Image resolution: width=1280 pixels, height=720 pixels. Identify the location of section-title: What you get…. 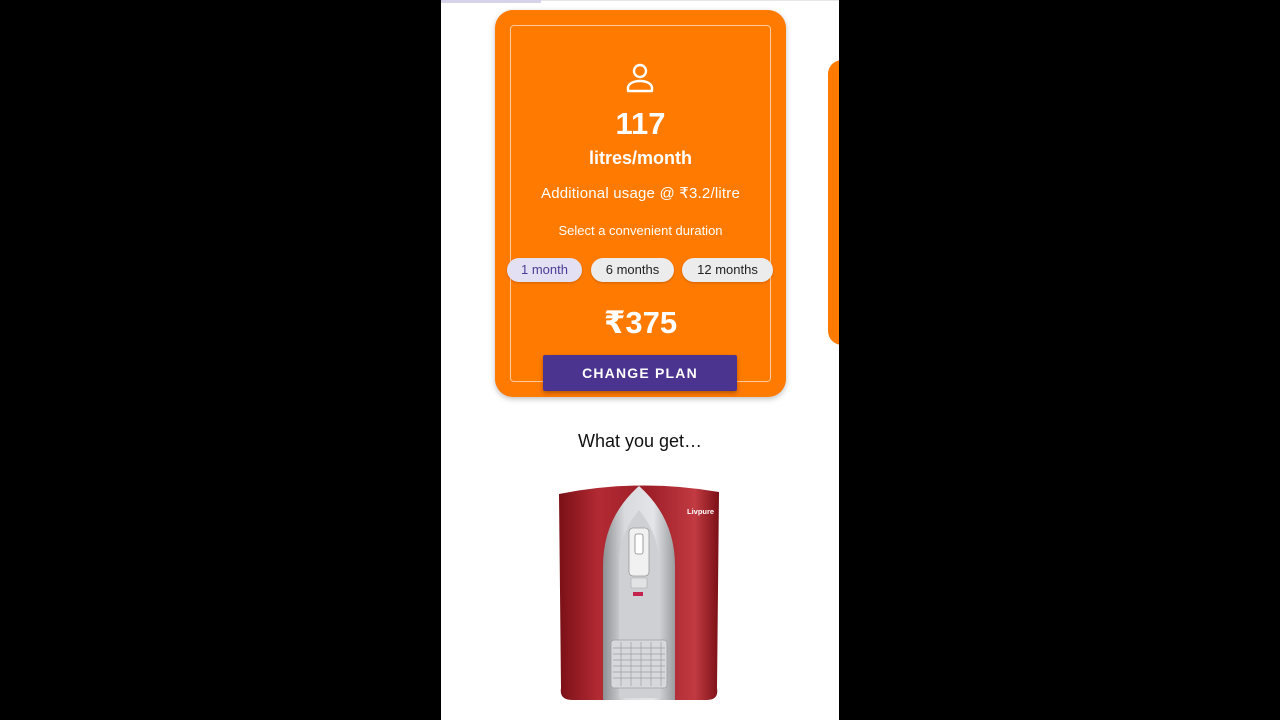
(640, 441).